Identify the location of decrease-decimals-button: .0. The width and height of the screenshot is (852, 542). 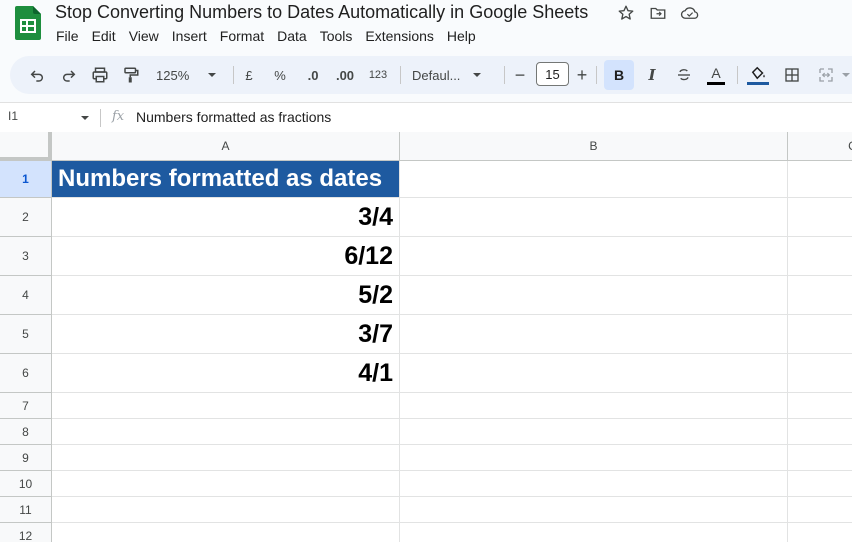
(313, 75).